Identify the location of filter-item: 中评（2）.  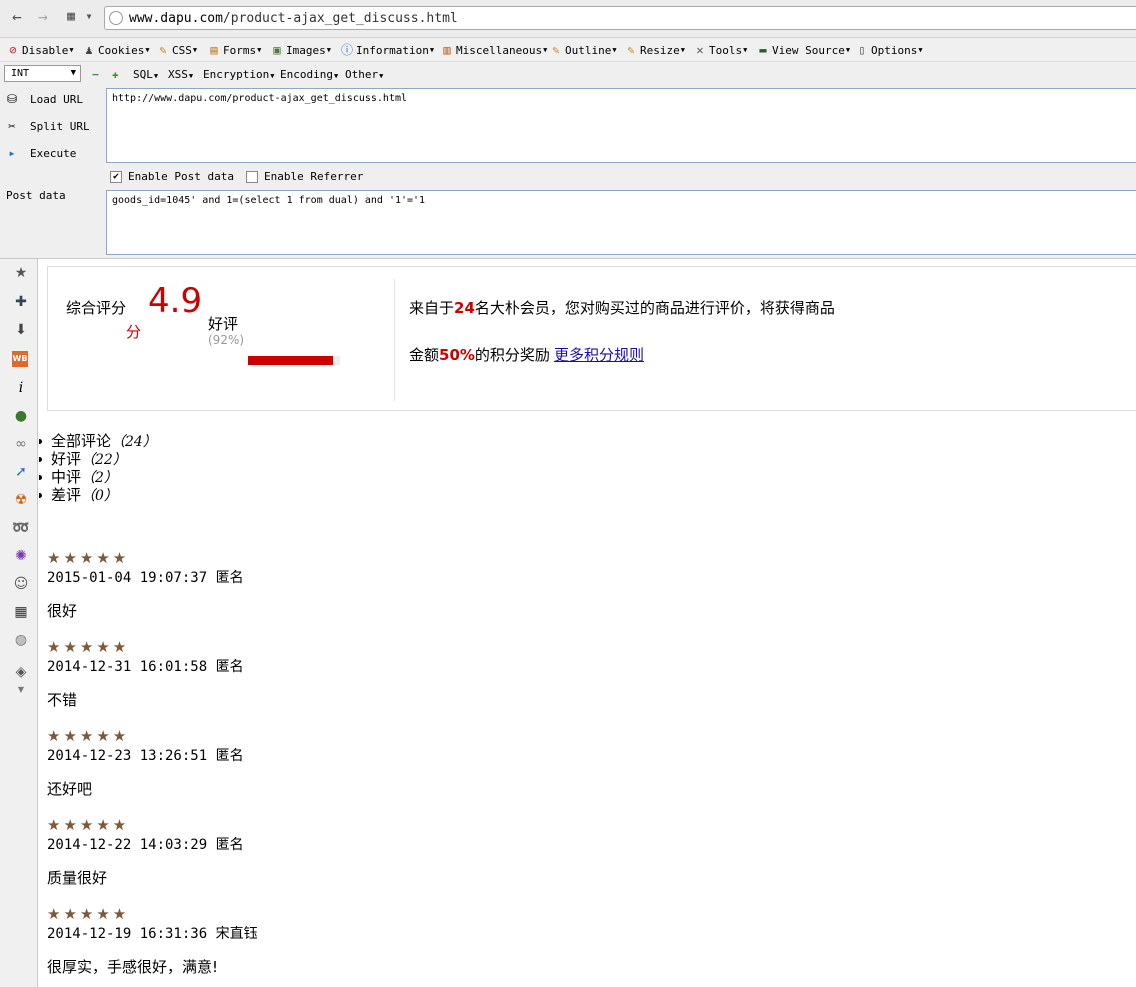
(98, 477).